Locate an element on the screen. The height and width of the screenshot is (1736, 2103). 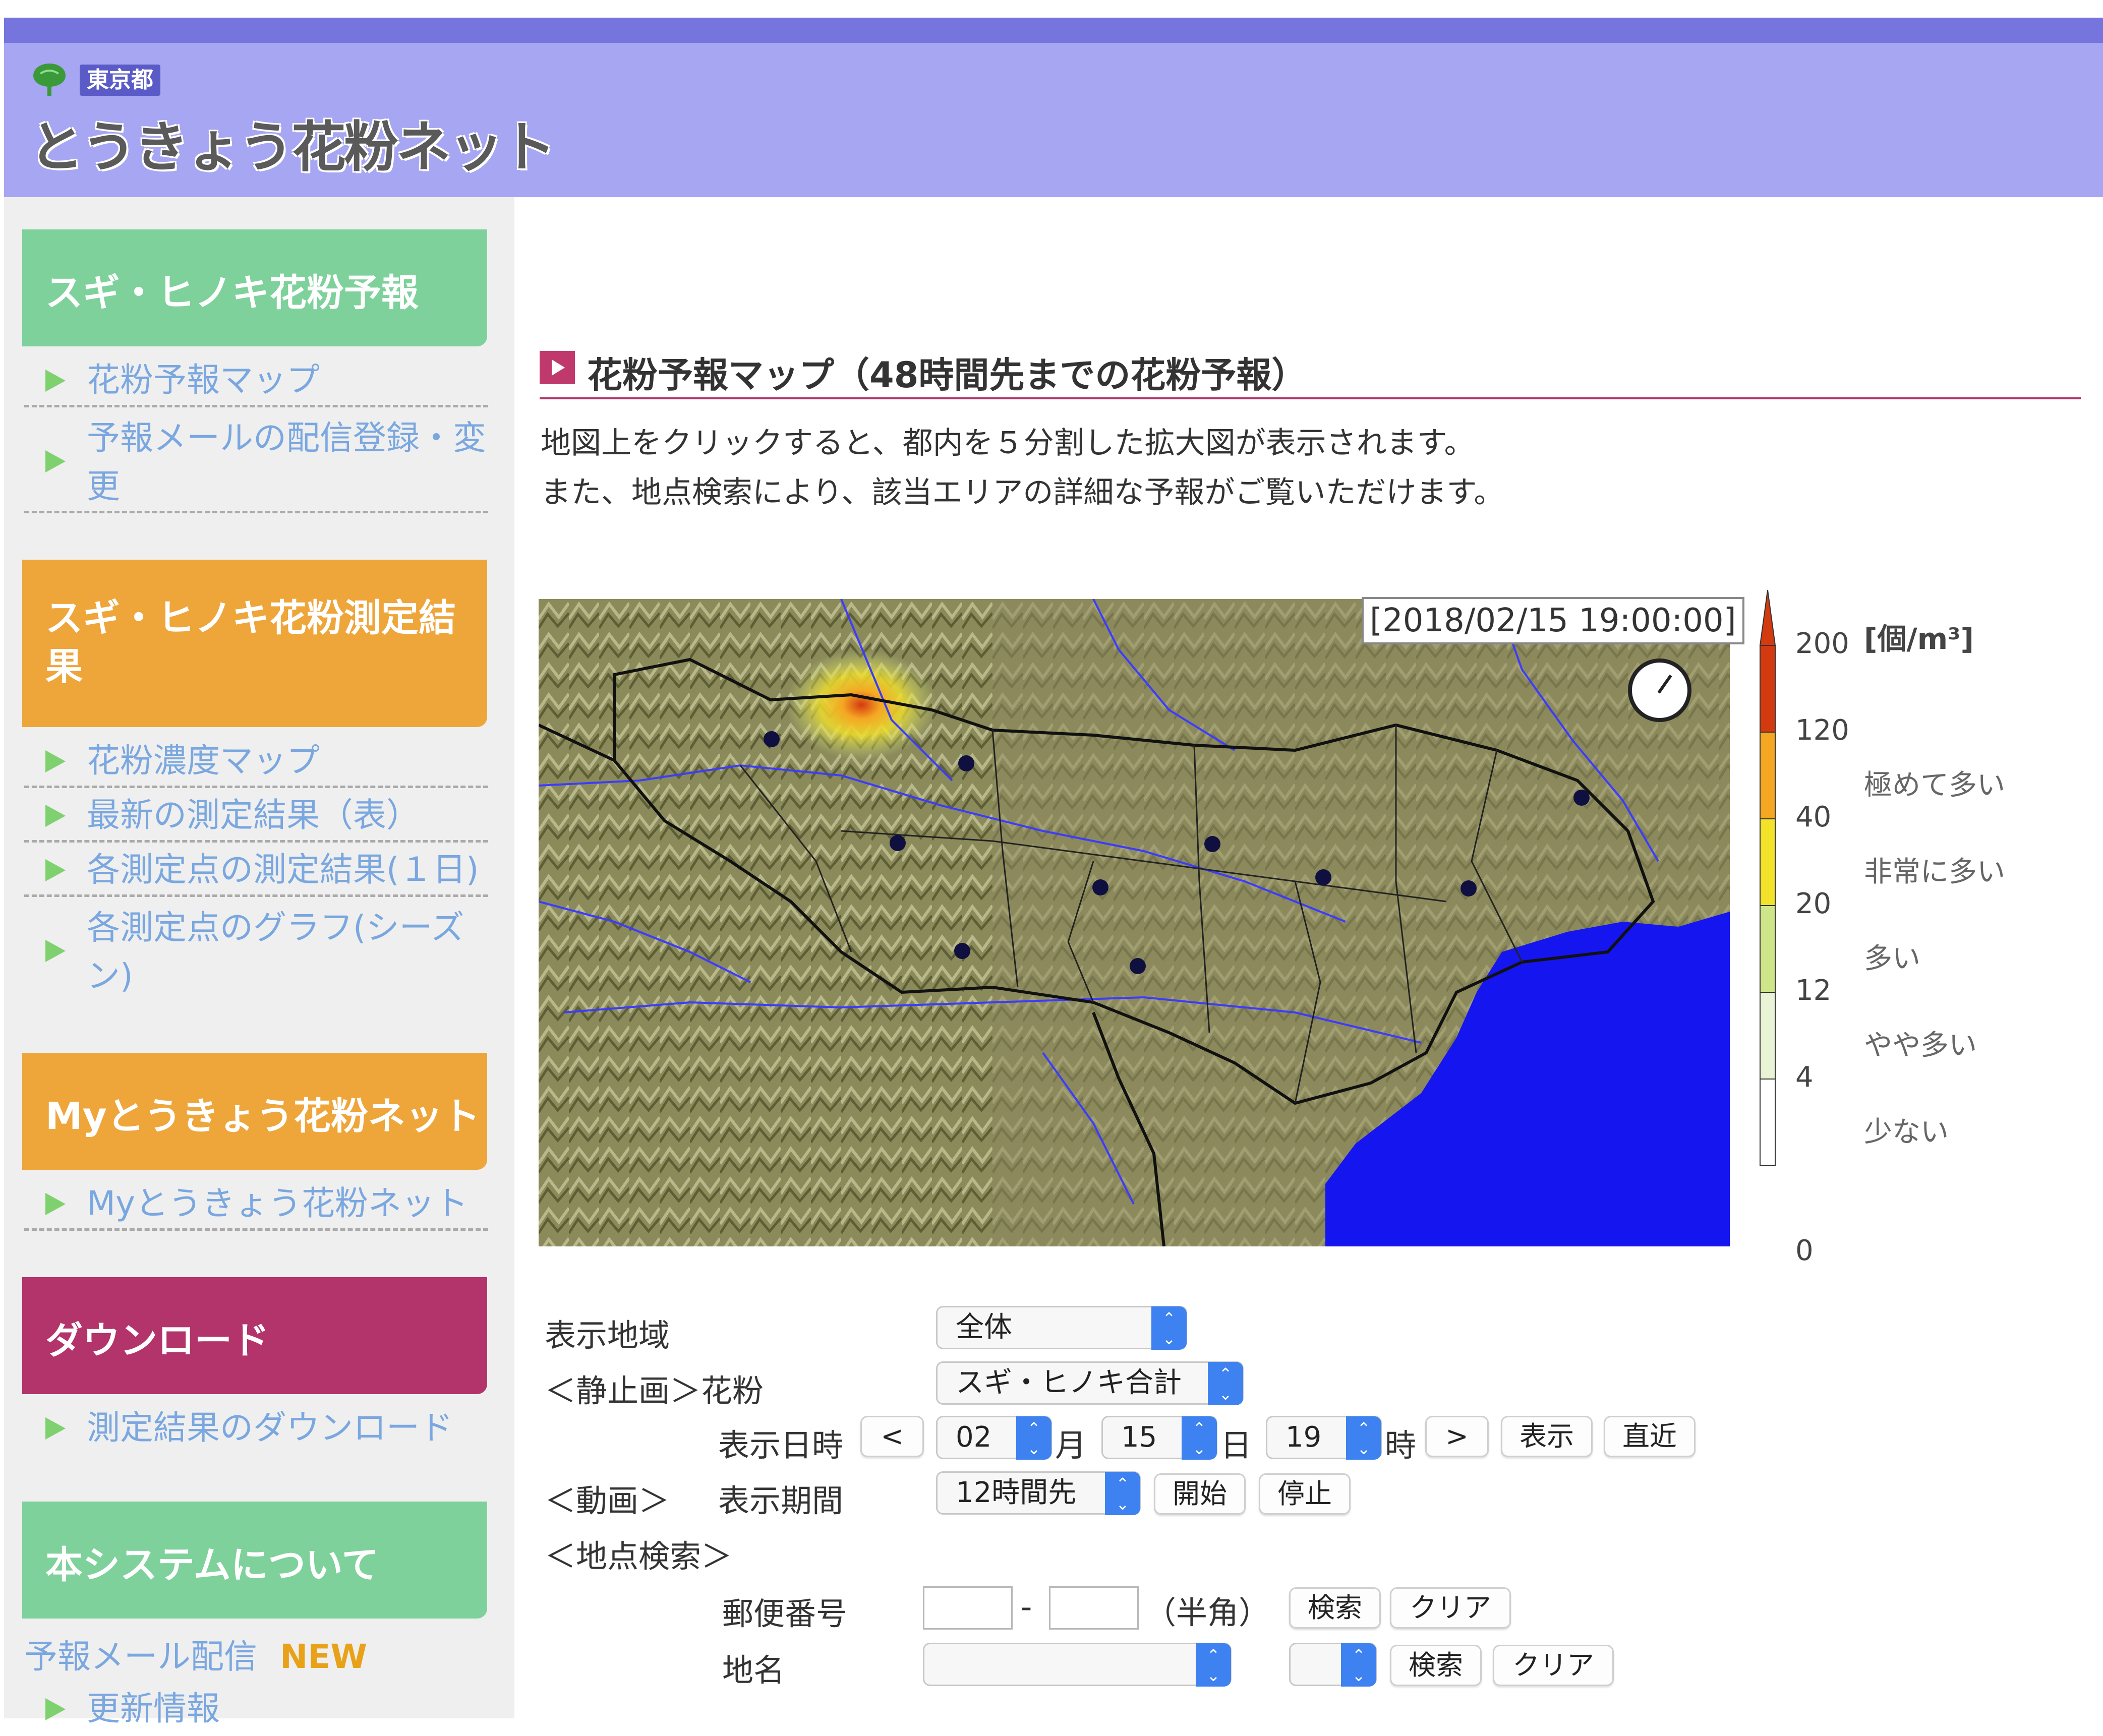
legend-level-label: やや多い is located at coordinates (1921, 1045).